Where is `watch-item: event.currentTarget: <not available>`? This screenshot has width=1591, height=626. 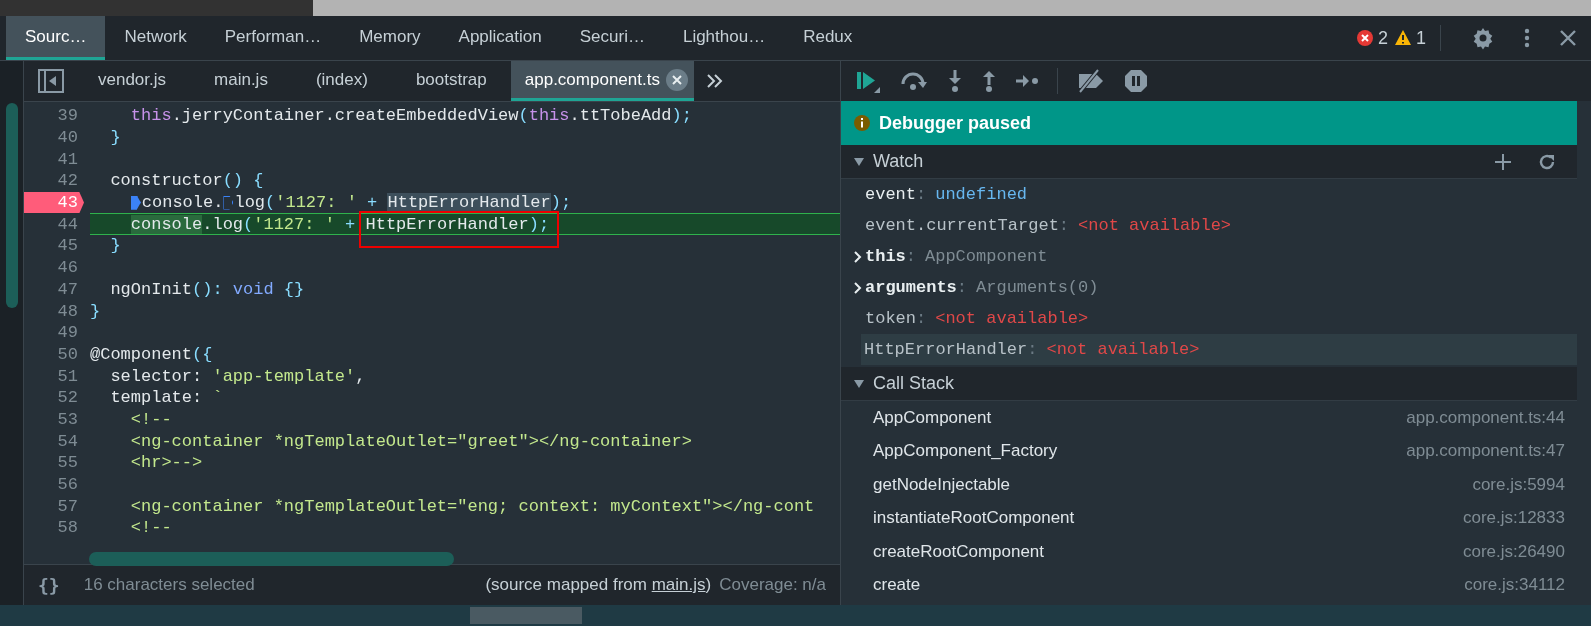 watch-item: event.currentTarget: <not available> is located at coordinates (1209, 225).